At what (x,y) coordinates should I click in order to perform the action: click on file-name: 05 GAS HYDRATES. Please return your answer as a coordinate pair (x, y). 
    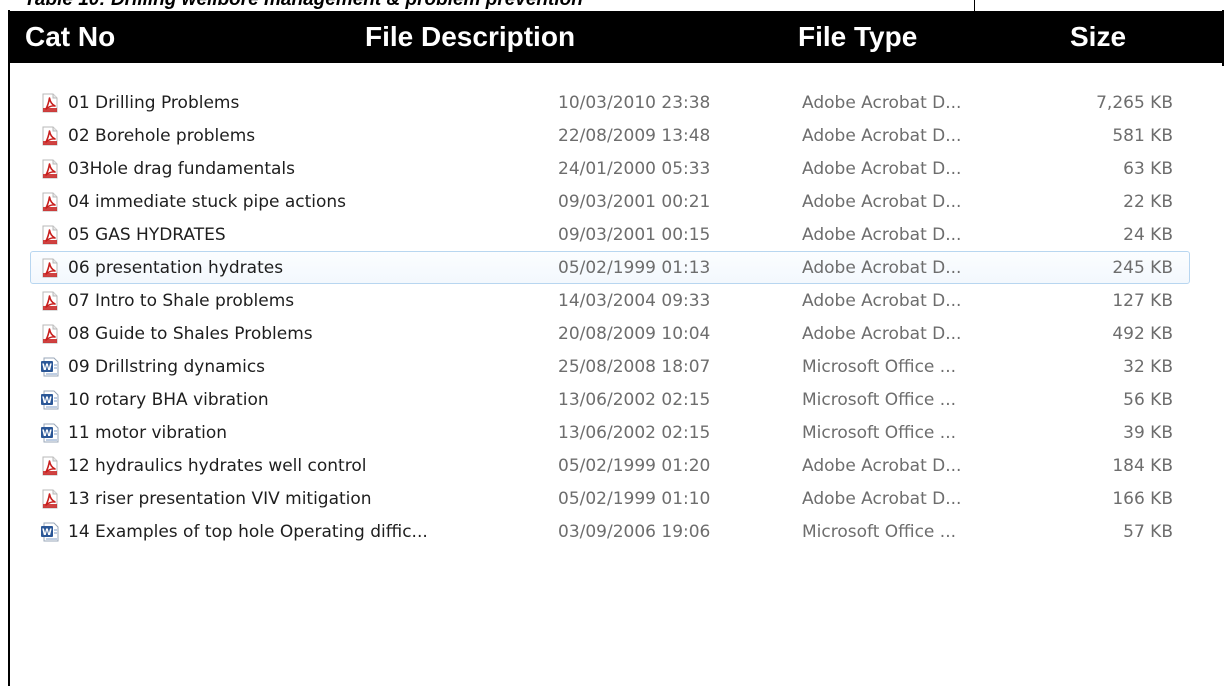
    Looking at the image, I should click on (147, 235).